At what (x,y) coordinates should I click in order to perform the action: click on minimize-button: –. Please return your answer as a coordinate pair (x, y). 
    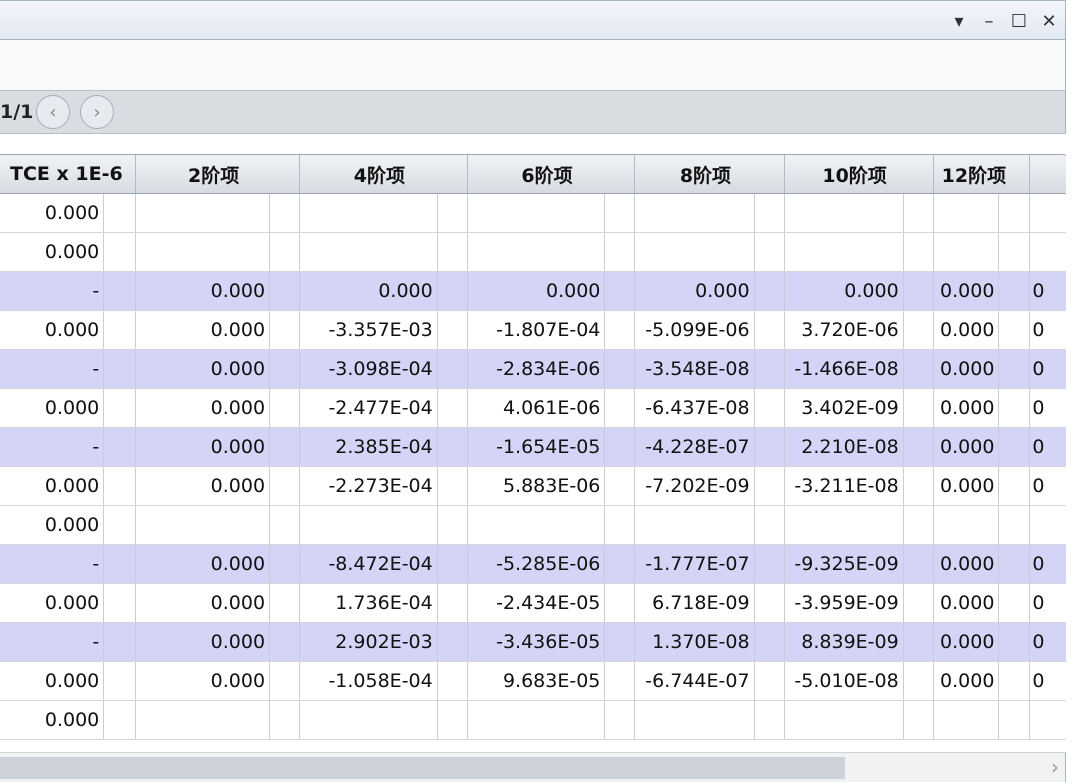
    Looking at the image, I should click on (989, 21).